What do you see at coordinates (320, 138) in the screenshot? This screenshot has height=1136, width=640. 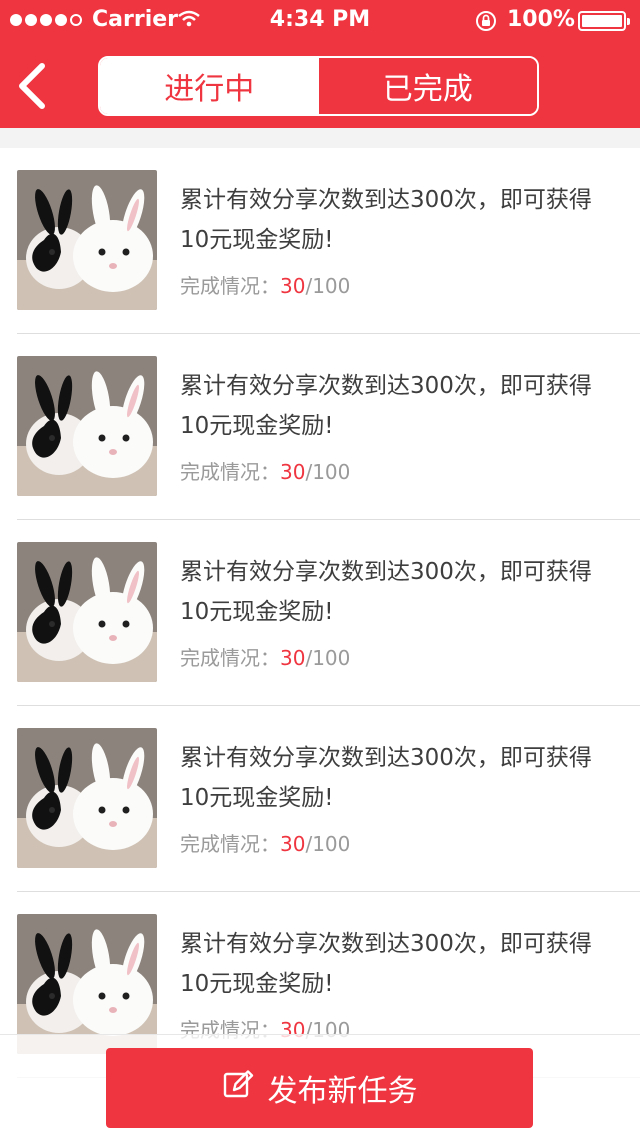 I see `section-gap` at bounding box center [320, 138].